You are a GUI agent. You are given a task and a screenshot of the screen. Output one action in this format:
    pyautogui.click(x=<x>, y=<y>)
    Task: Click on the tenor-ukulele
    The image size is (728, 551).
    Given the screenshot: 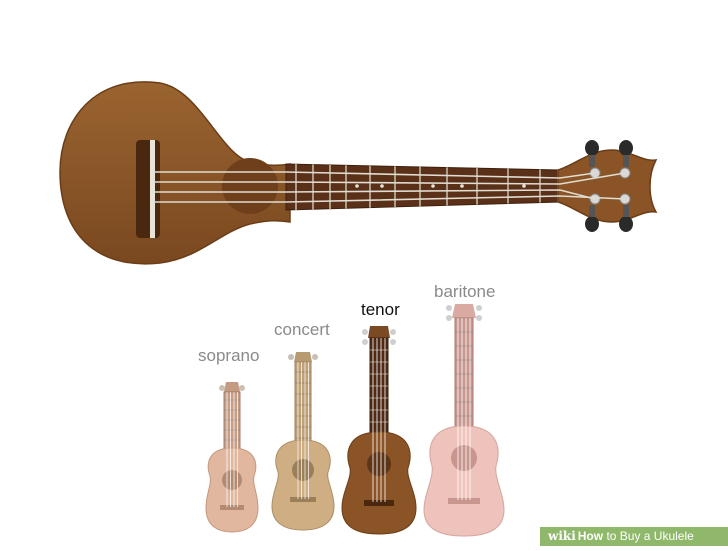 What is the action you would take?
    pyautogui.click(x=379, y=430)
    